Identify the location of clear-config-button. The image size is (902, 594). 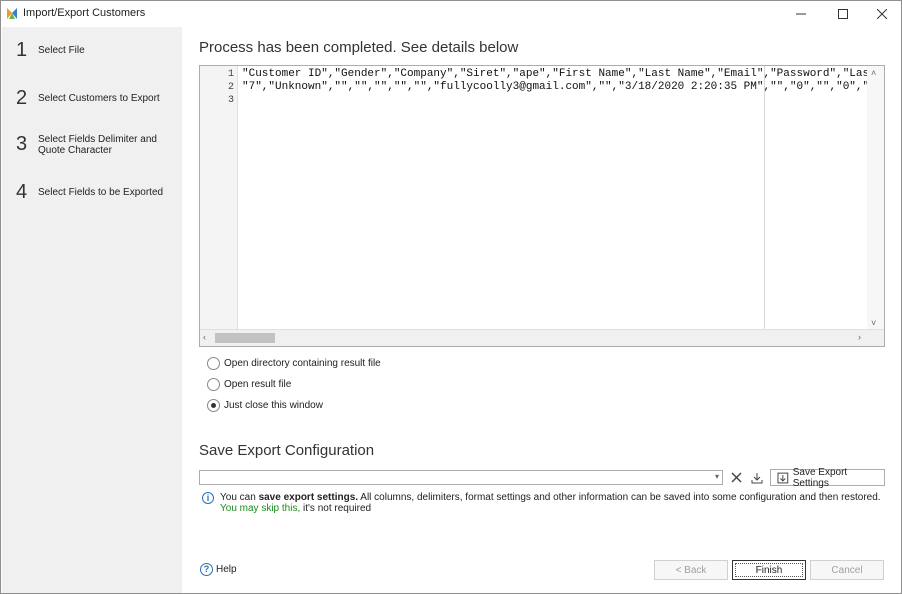
(736, 477).